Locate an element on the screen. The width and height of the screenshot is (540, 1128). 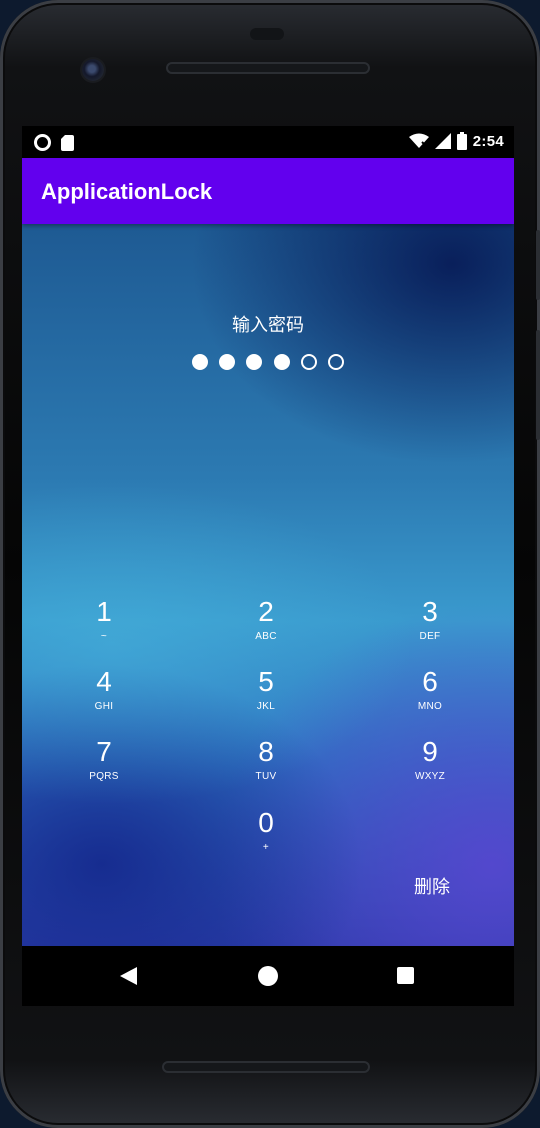
key-9: 9 WXYZ is located at coordinates (430, 770).